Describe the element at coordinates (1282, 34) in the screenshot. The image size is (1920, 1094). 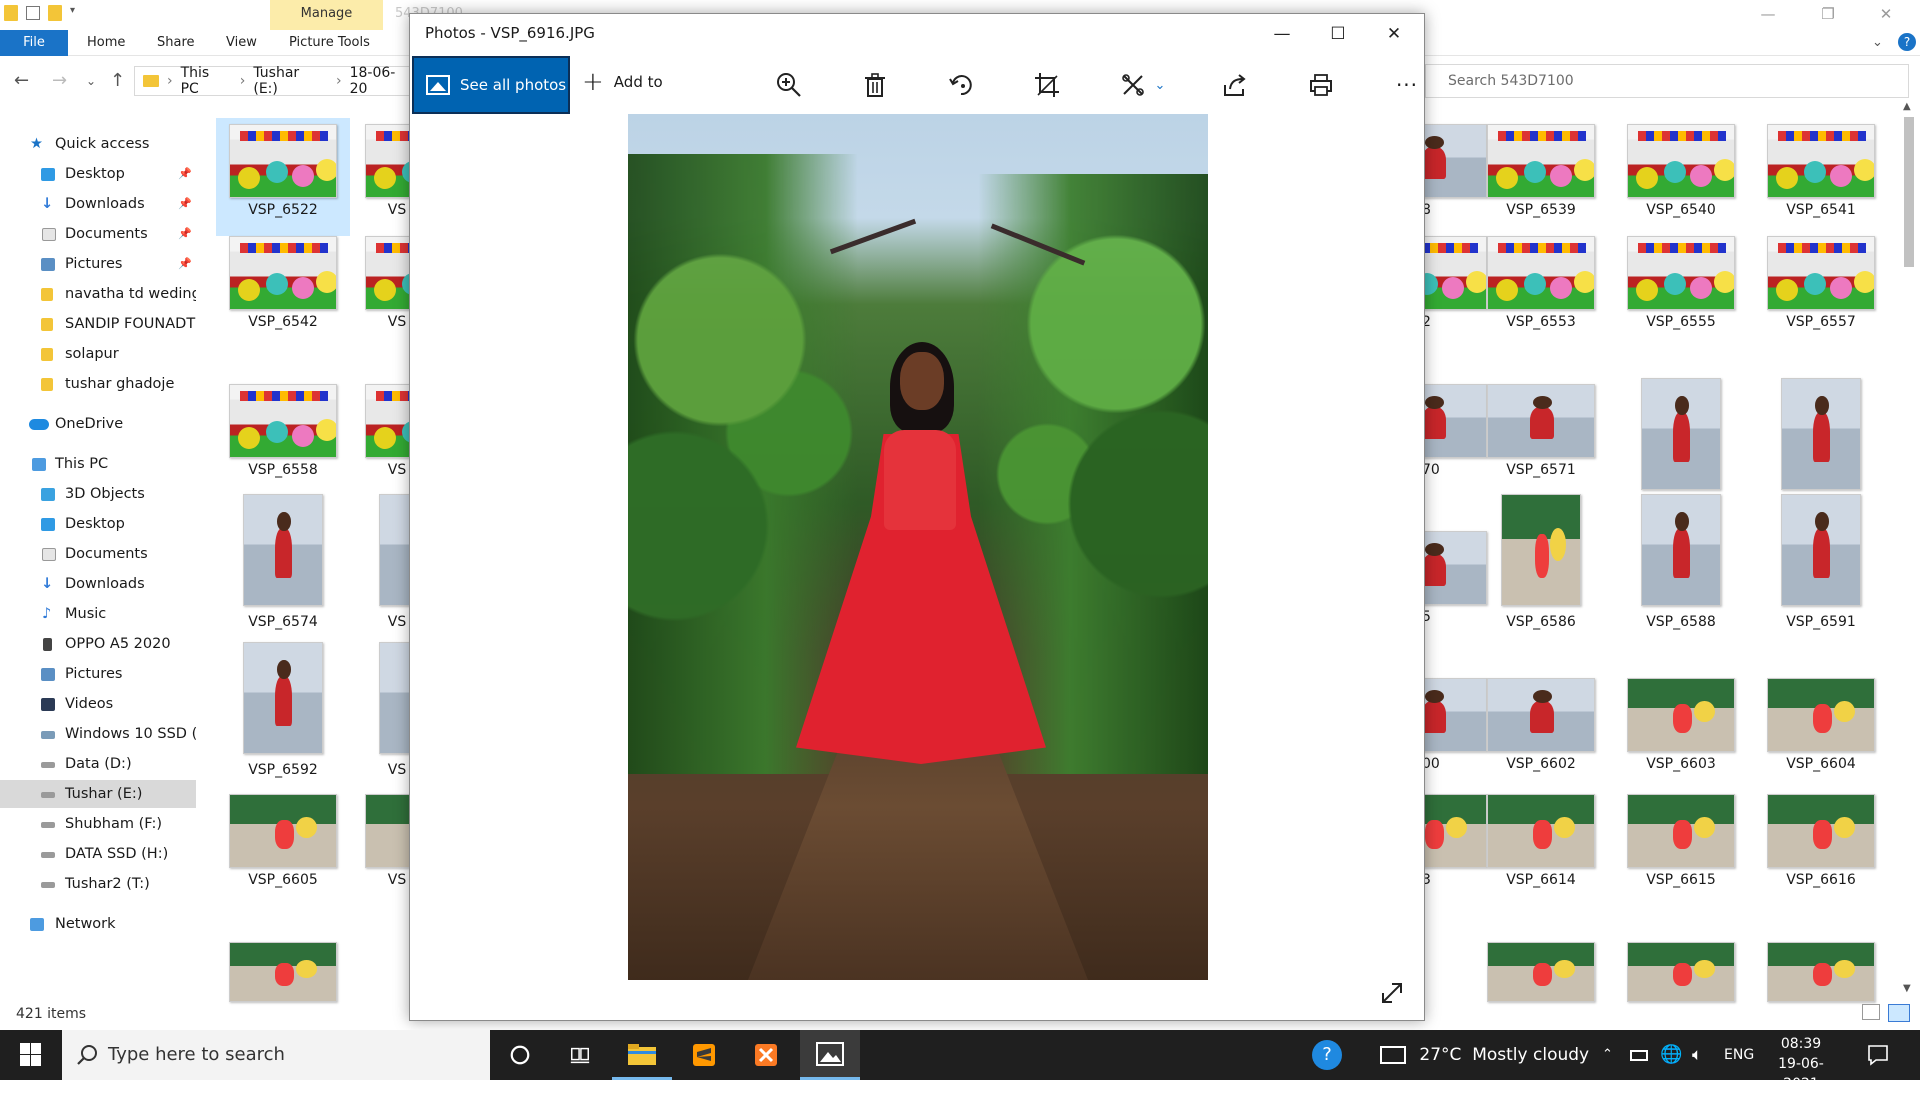
I see `minimize-icon: —` at that location.